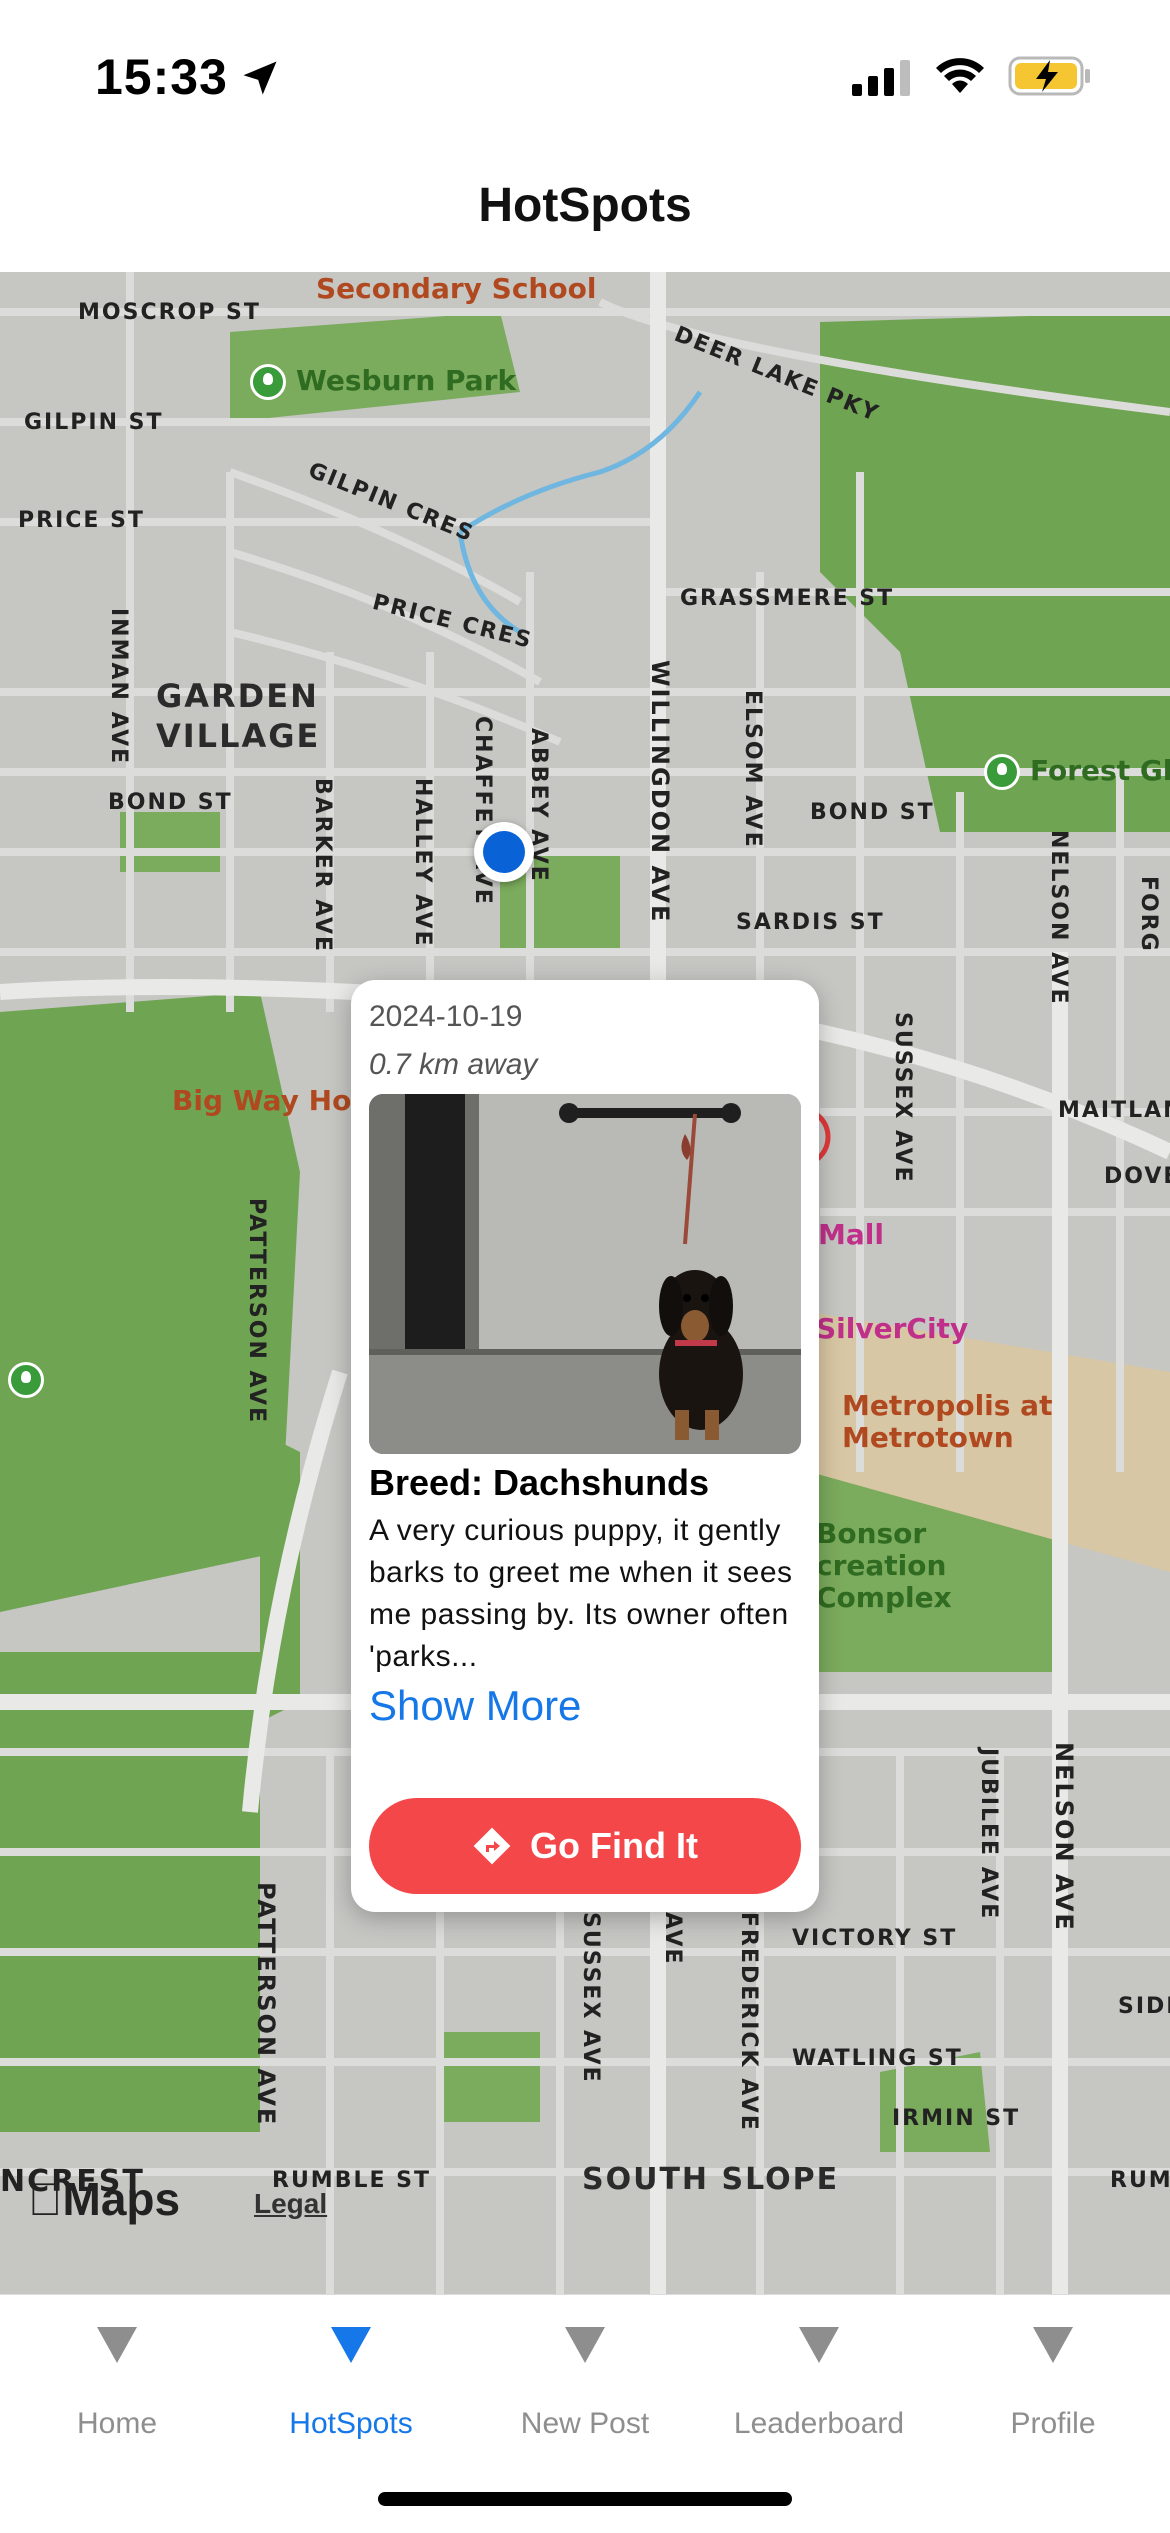 The image size is (1170, 2533). Describe the element at coordinates (475, 1706) in the screenshot. I see `show-more-link: Show More` at that location.